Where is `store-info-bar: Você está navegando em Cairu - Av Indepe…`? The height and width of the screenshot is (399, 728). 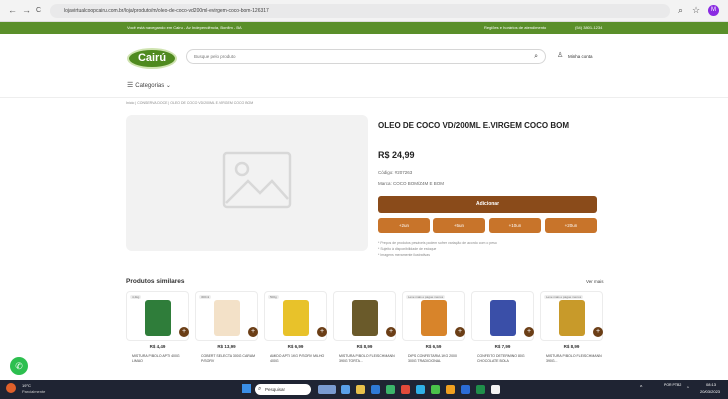
store-info-bar: Você está navegando em Cairu - Av Indepe… is located at coordinates (364, 28).